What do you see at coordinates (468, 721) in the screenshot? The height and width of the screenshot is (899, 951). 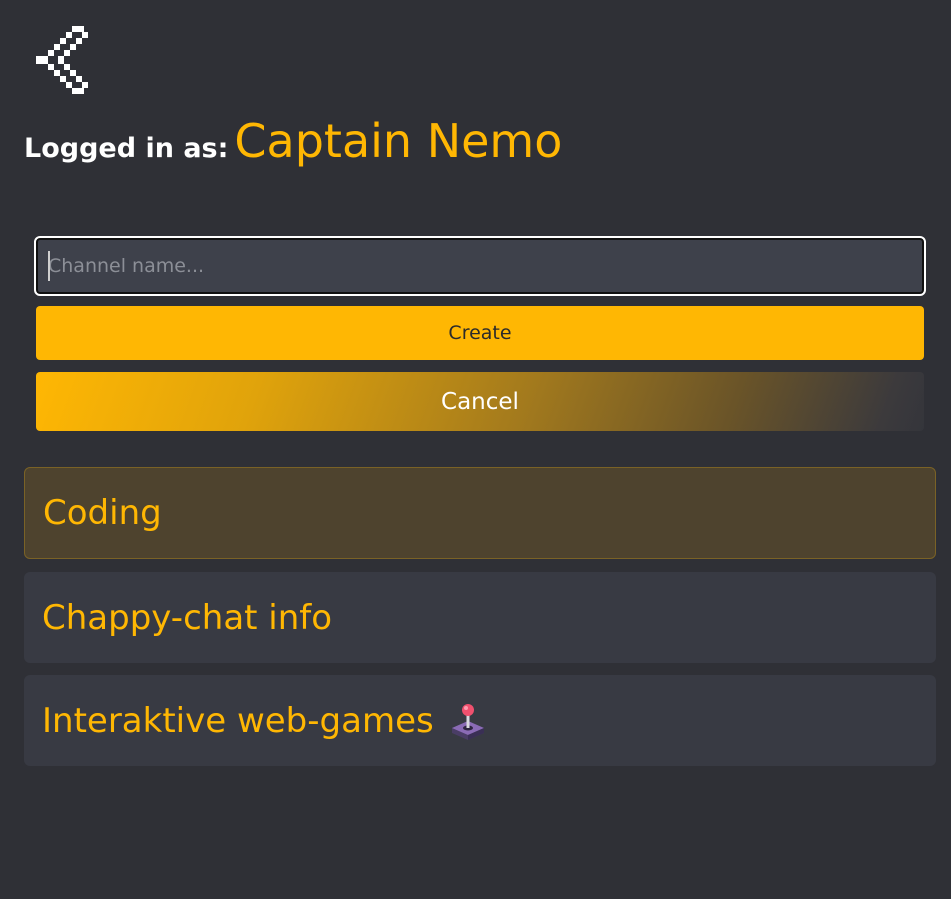 I see `joystick-icon` at bounding box center [468, 721].